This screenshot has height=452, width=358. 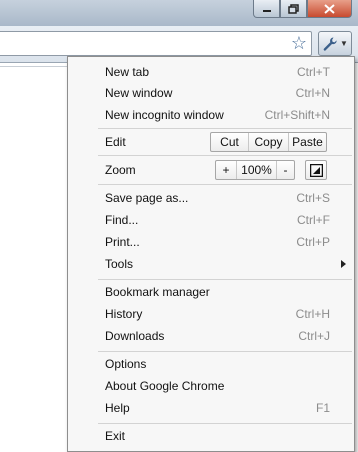 I want to click on menu-item-help: Help F1, so click(x=211, y=408).